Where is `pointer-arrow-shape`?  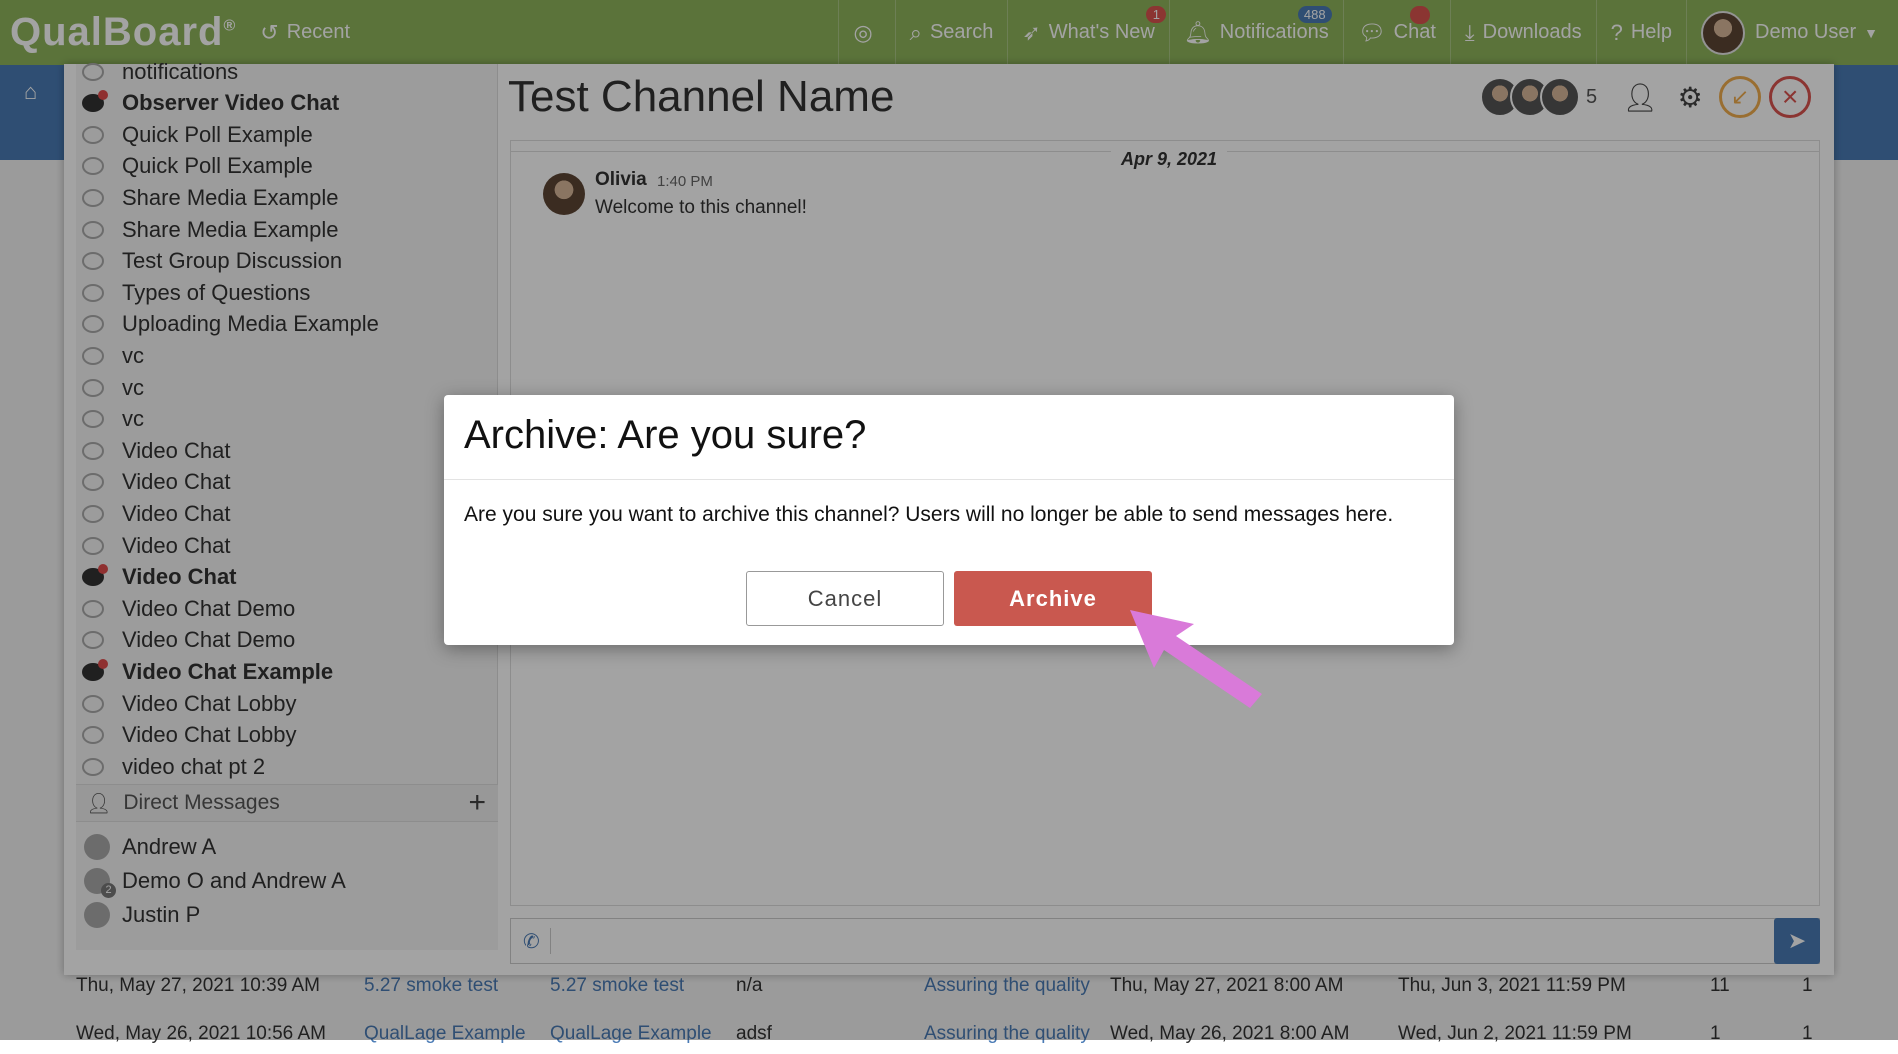
pointer-arrow-shape is located at coordinates (1196, 659).